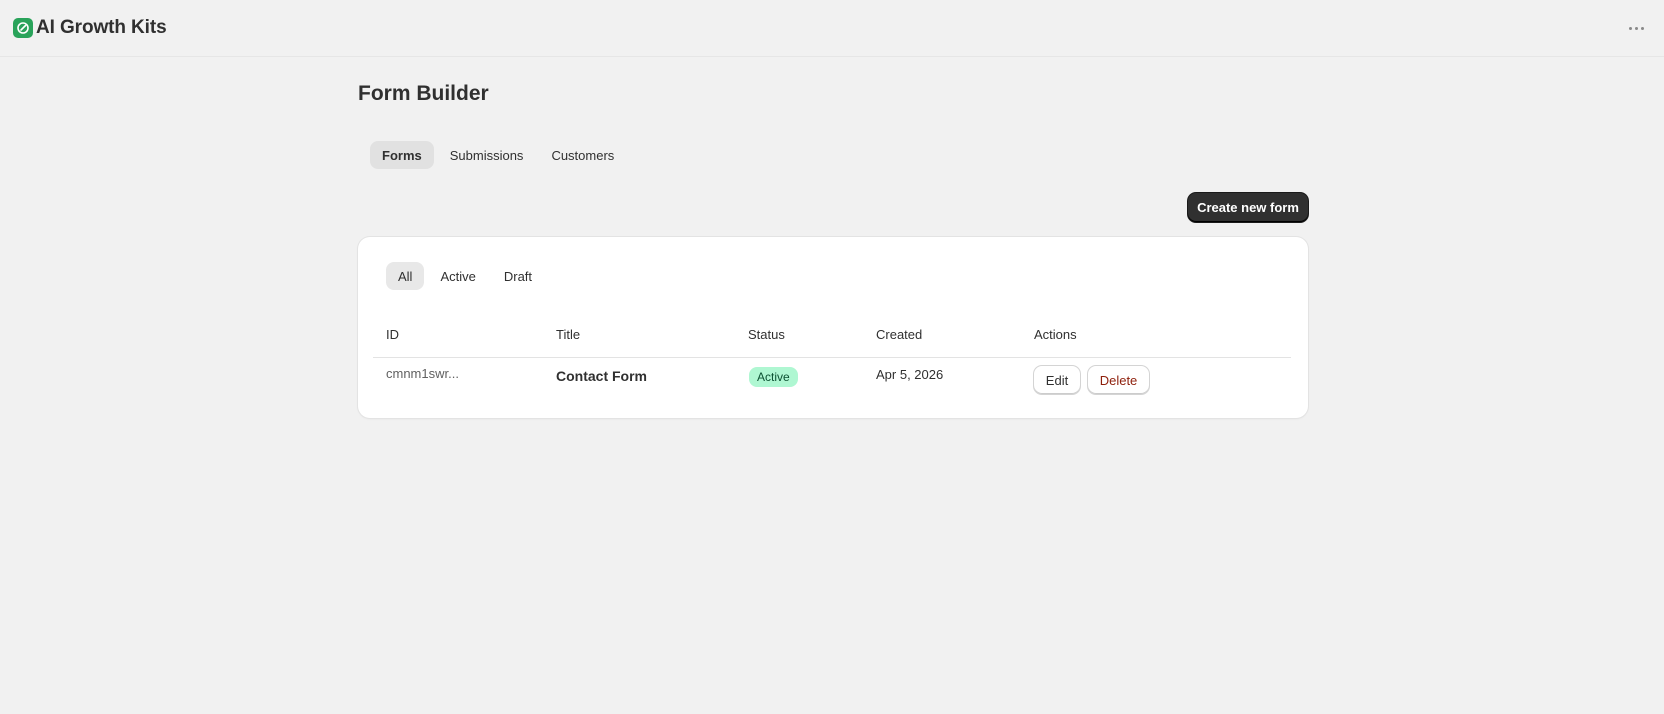 The height and width of the screenshot is (714, 1664). I want to click on tab-forms: Forms, so click(402, 155).